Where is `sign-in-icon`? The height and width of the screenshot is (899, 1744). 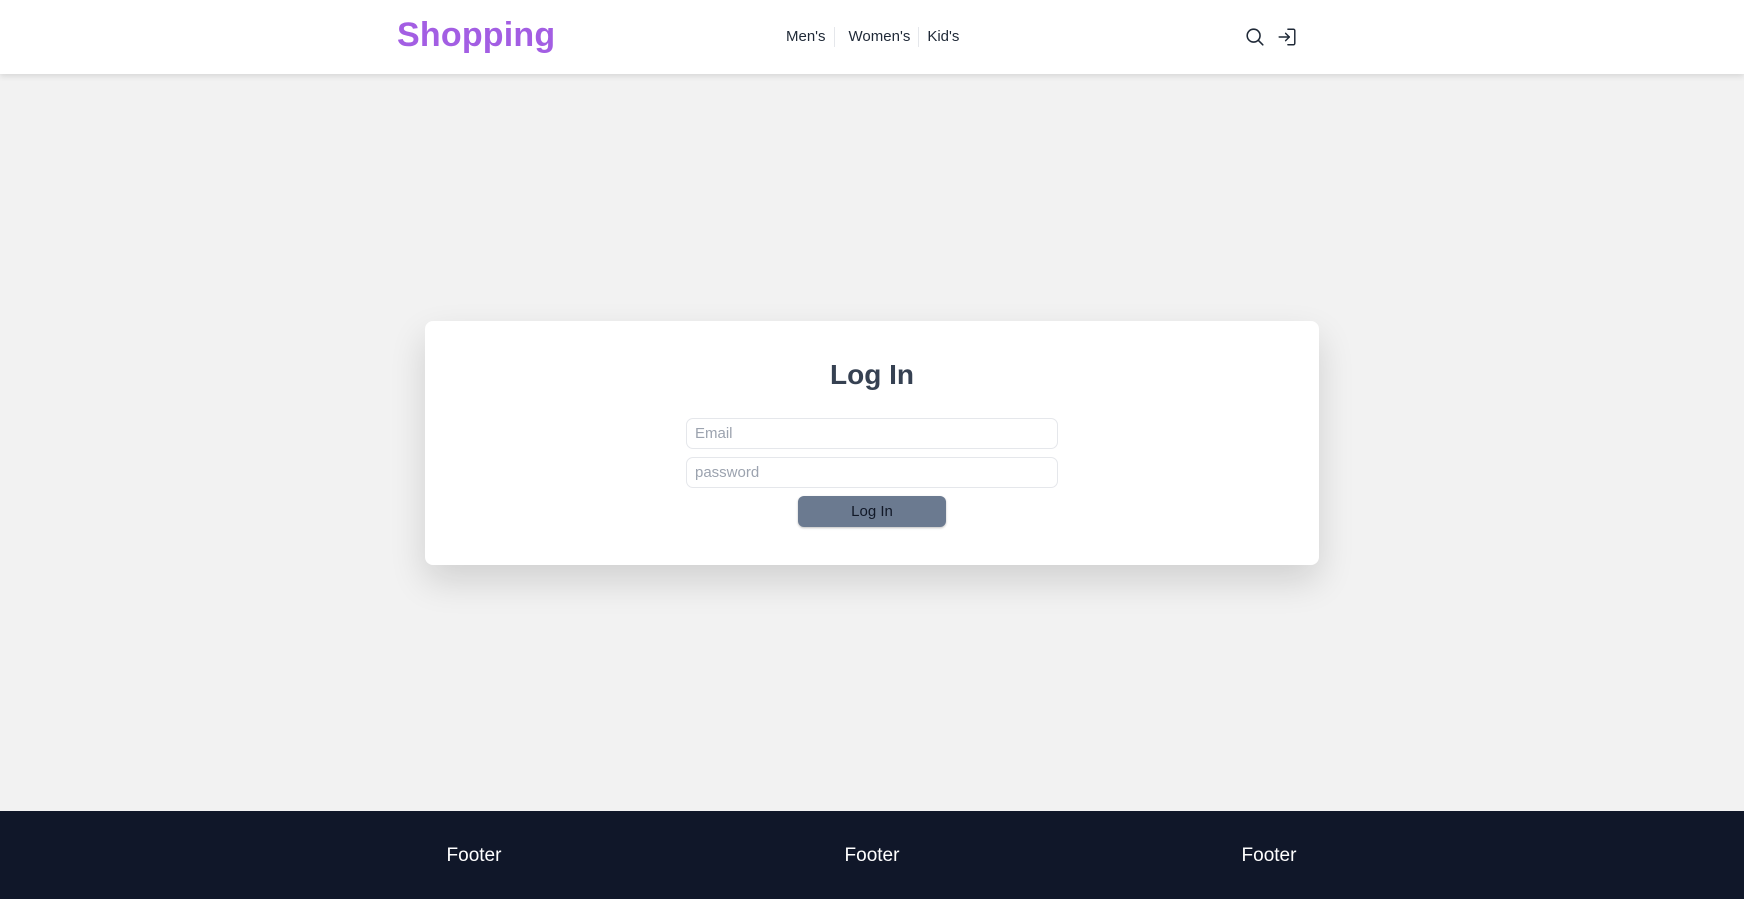 sign-in-icon is located at coordinates (1287, 37).